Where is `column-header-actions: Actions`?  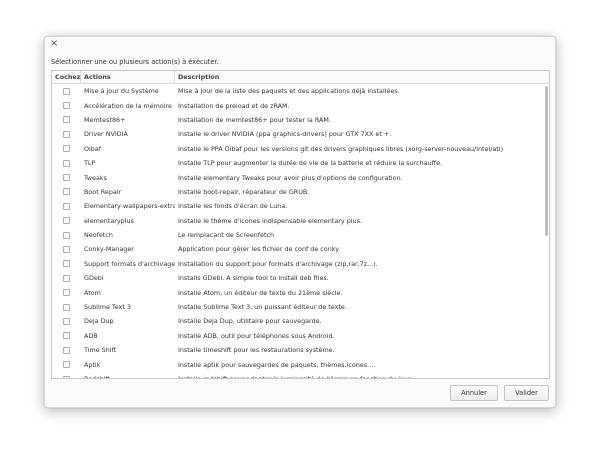 column-header-actions: Actions is located at coordinates (128, 77).